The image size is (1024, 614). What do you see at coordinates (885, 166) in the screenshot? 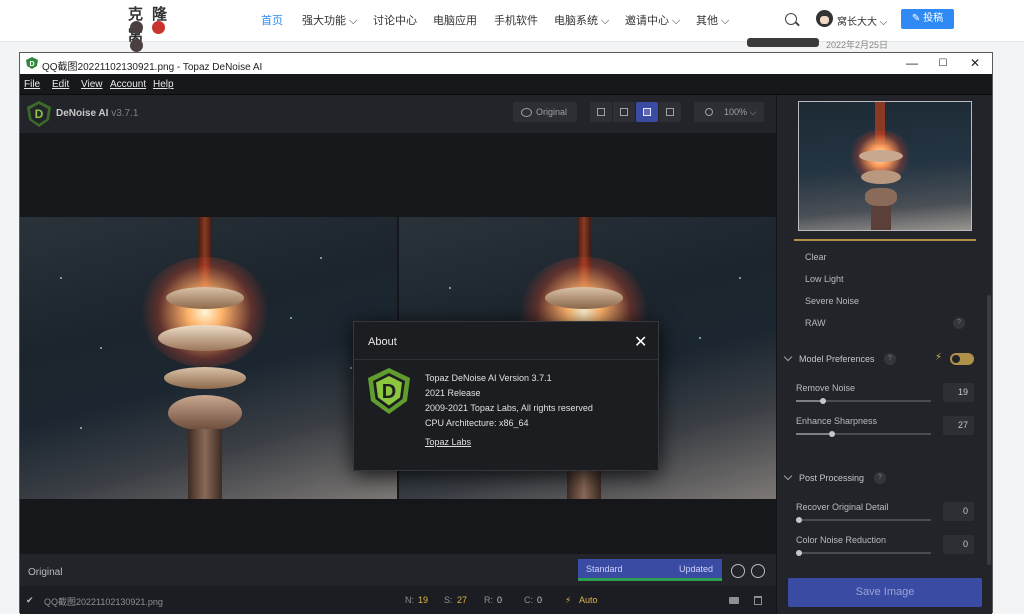
I see `navigator-preview` at bounding box center [885, 166].